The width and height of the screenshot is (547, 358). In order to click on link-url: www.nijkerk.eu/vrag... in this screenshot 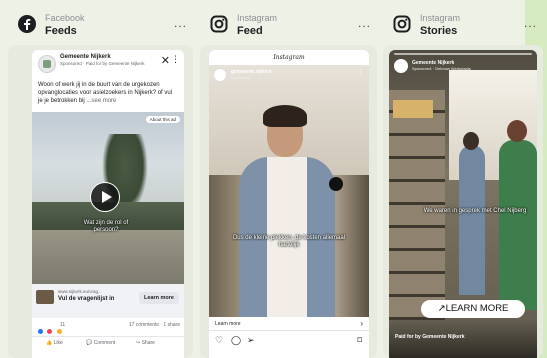, I will do `click(80, 291)`.